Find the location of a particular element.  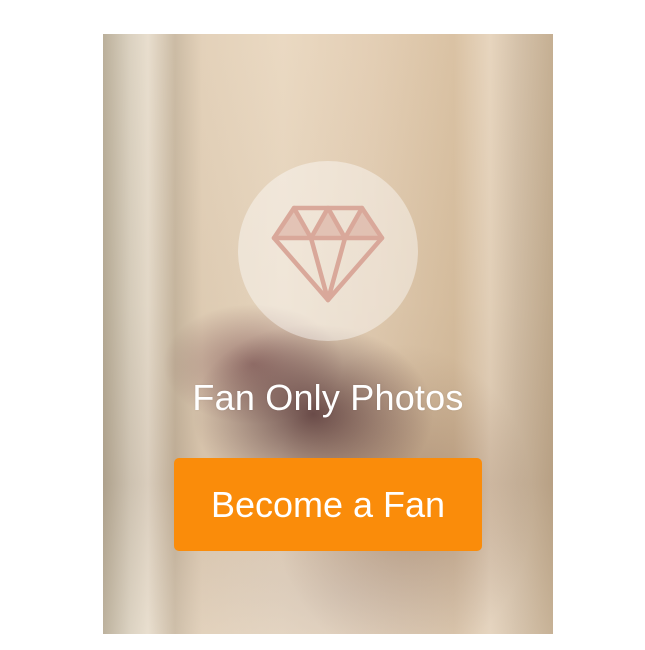

diamond-badge is located at coordinates (328, 251).